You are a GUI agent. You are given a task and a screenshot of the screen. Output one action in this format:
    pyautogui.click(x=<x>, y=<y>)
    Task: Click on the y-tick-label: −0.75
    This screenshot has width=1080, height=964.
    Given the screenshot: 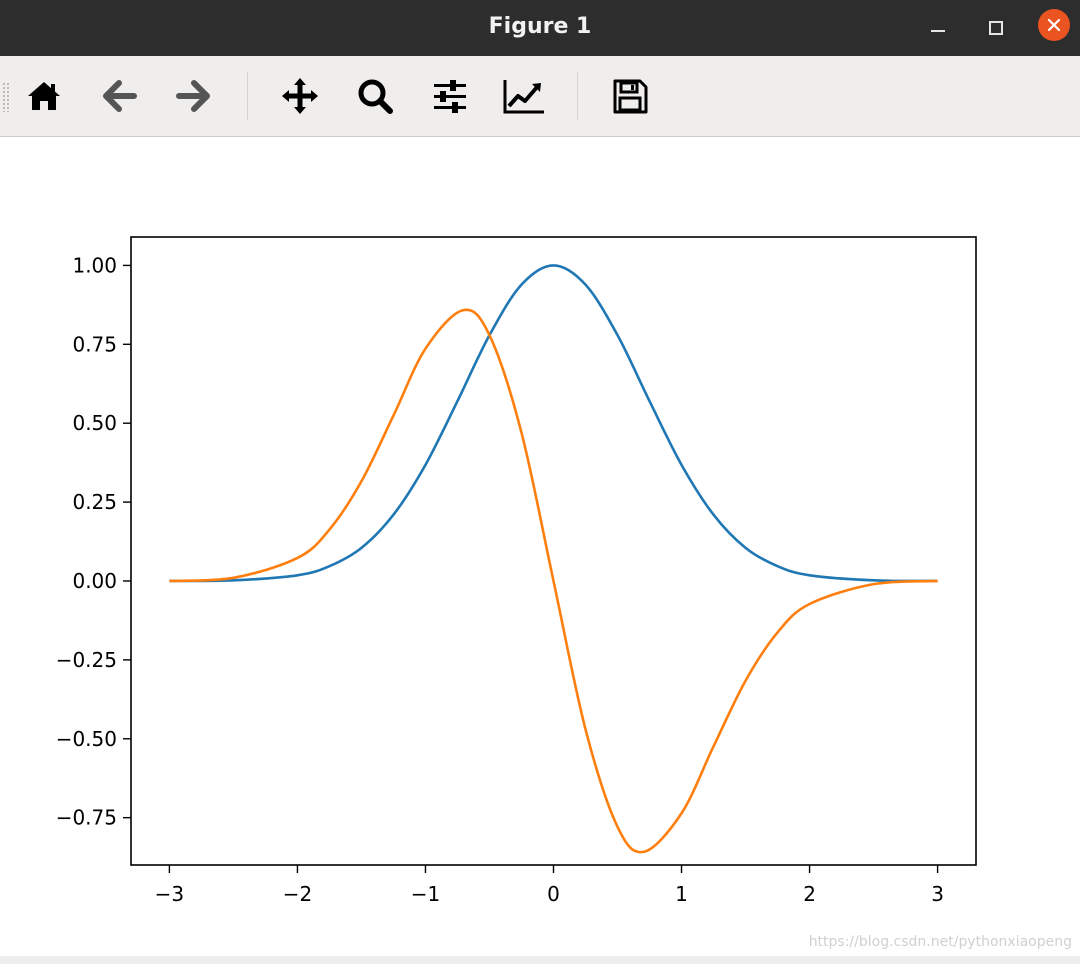 What is the action you would take?
    pyautogui.click(x=86, y=818)
    